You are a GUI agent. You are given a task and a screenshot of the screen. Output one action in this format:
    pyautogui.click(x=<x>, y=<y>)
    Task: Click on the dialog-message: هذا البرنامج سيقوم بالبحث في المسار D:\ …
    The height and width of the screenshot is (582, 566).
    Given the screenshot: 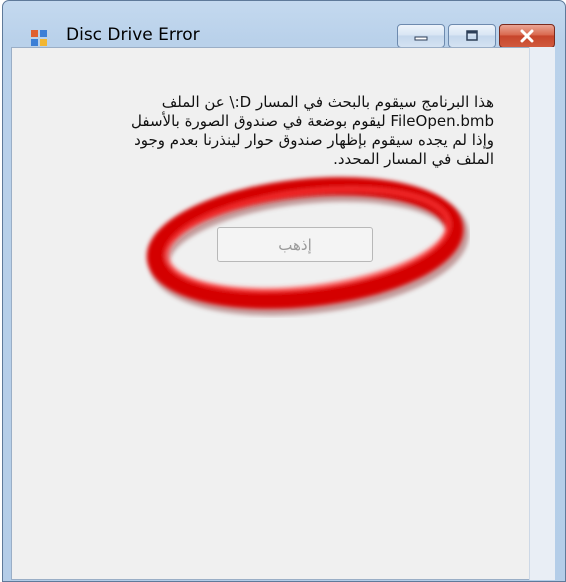 What is the action you would take?
    pyautogui.click(x=312, y=130)
    